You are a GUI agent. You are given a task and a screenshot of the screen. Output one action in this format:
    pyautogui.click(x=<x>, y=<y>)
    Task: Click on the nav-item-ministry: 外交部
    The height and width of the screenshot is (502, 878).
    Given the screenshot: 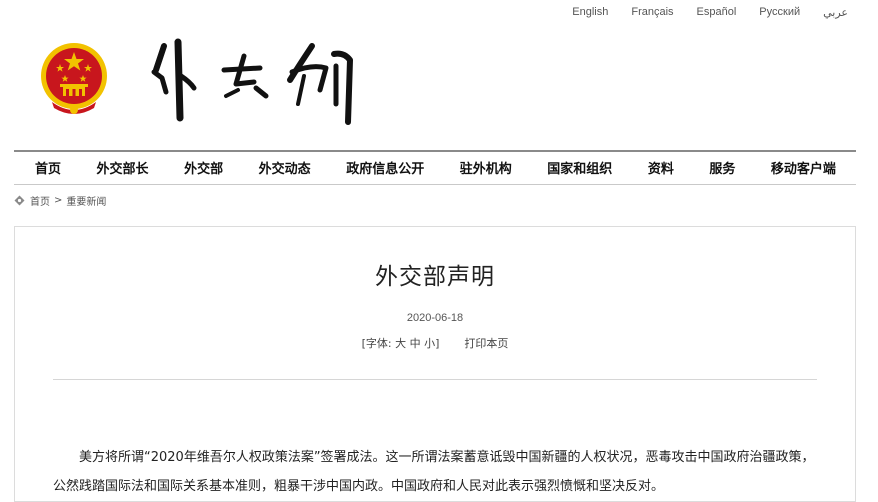 What is the action you would take?
    pyautogui.click(x=203, y=167)
    